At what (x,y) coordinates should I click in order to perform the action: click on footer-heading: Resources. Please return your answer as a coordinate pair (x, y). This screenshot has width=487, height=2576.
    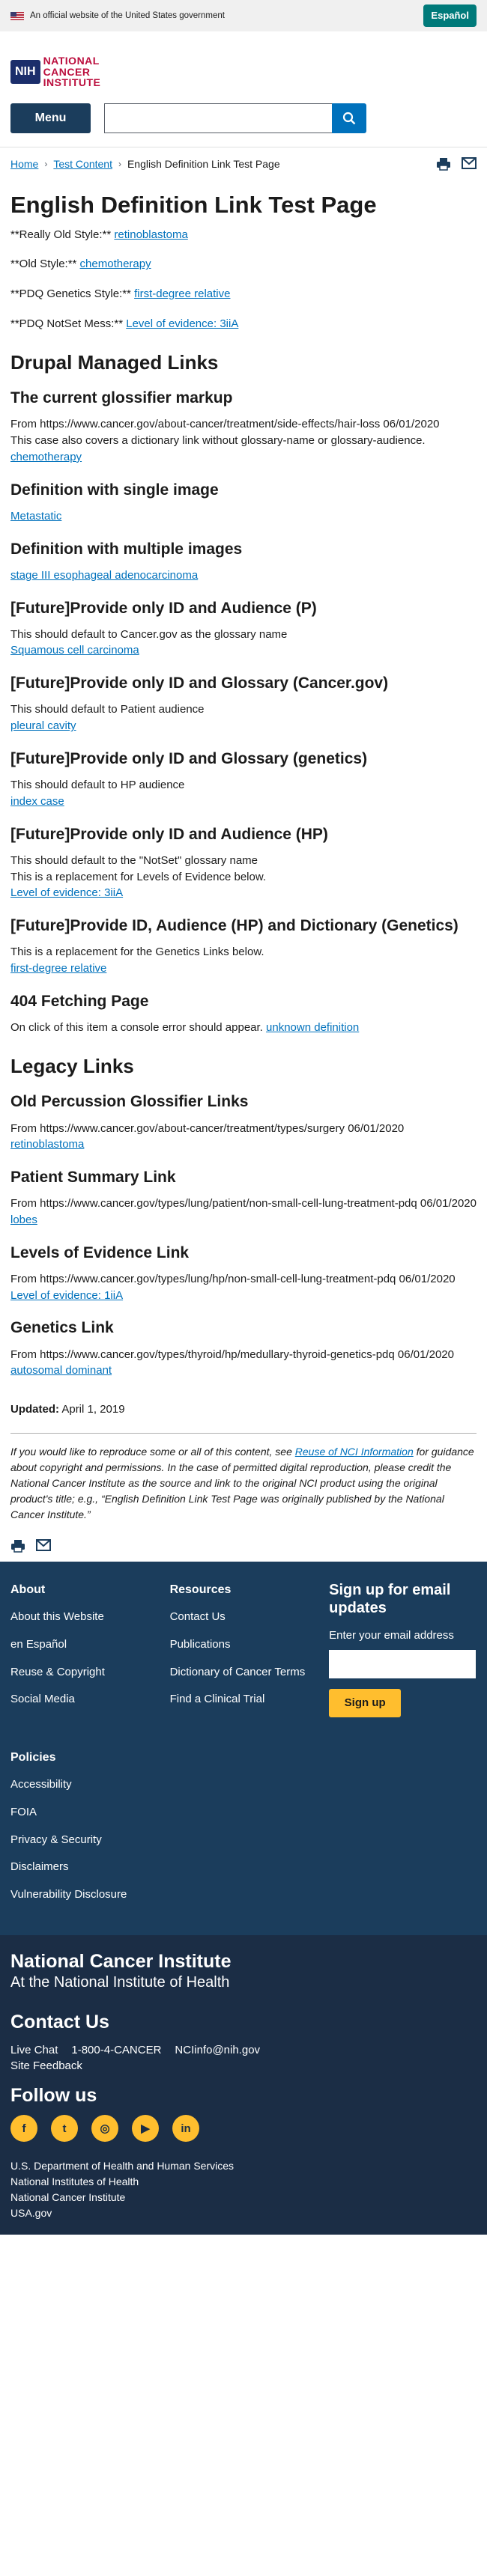
    Looking at the image, I should click on (200, 1589).